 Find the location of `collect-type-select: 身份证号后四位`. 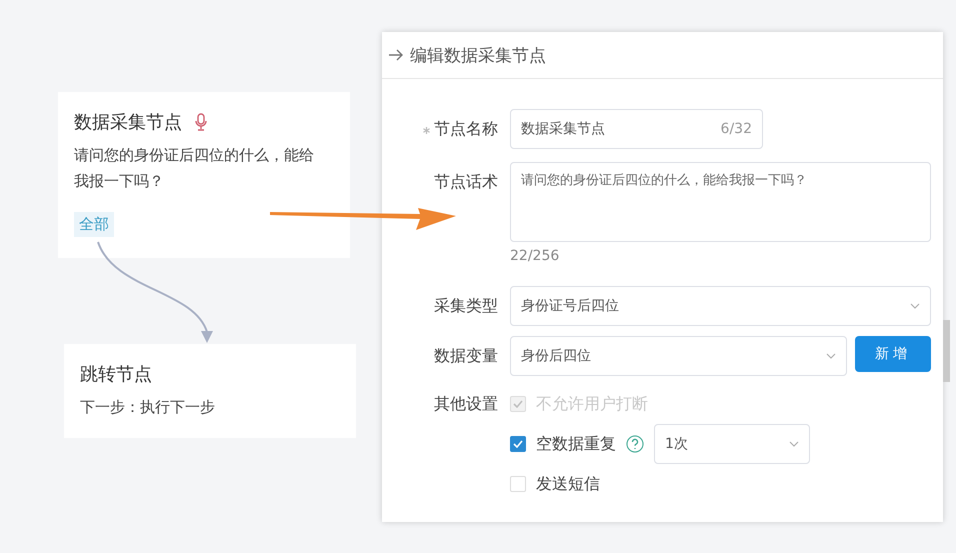

collect-type-select: 身份证号后四位 is located at coordinates (720, 306).